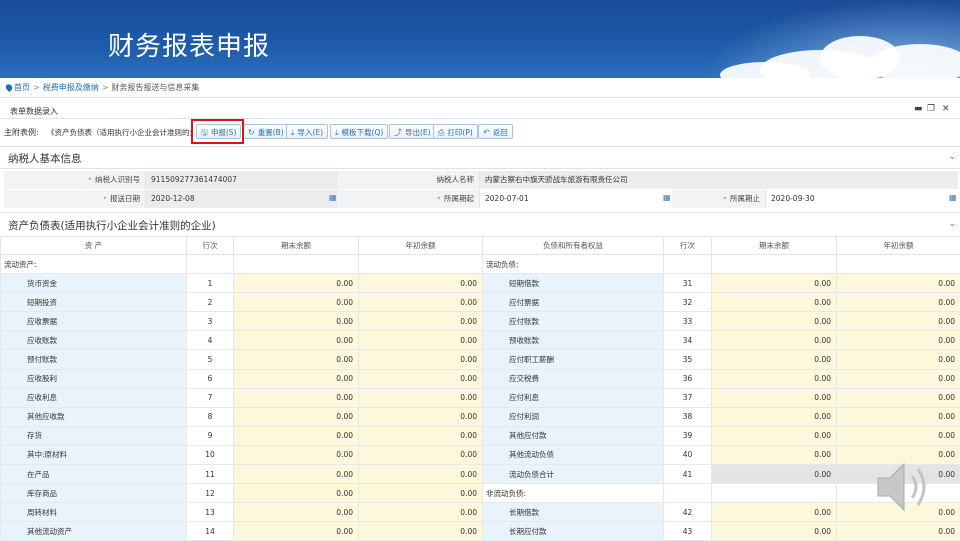 Image resolution: width=960 pixels, height=541 pixels. Describe the element at coordinates (573, 359) in the screenshot. I see `liability-name-cell: 应付职工薪酬` at that location.